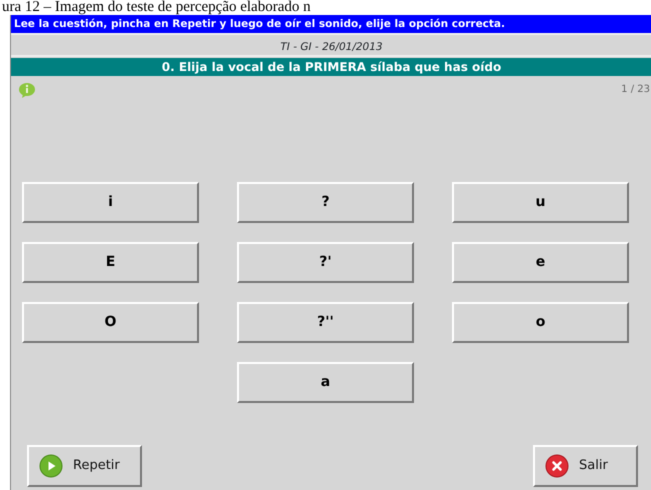 The image size is (651, 490). Describe the element at coordinates (325, 202) in the screenshot. I see `answer-option: ?` at that location.